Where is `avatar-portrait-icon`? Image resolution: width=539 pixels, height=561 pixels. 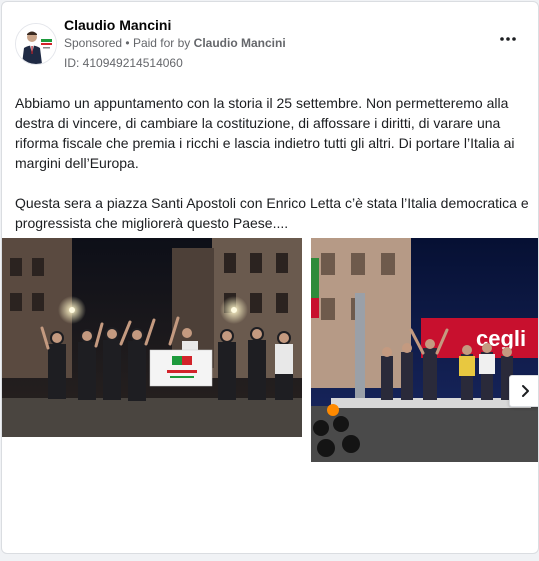
avatar-portrait-icon is located at coordinates (36, 44).